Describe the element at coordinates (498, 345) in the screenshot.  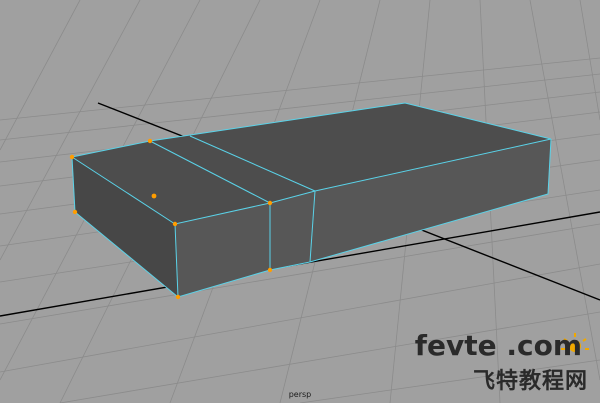
I see `watermark-site: fevte .com` at that location.